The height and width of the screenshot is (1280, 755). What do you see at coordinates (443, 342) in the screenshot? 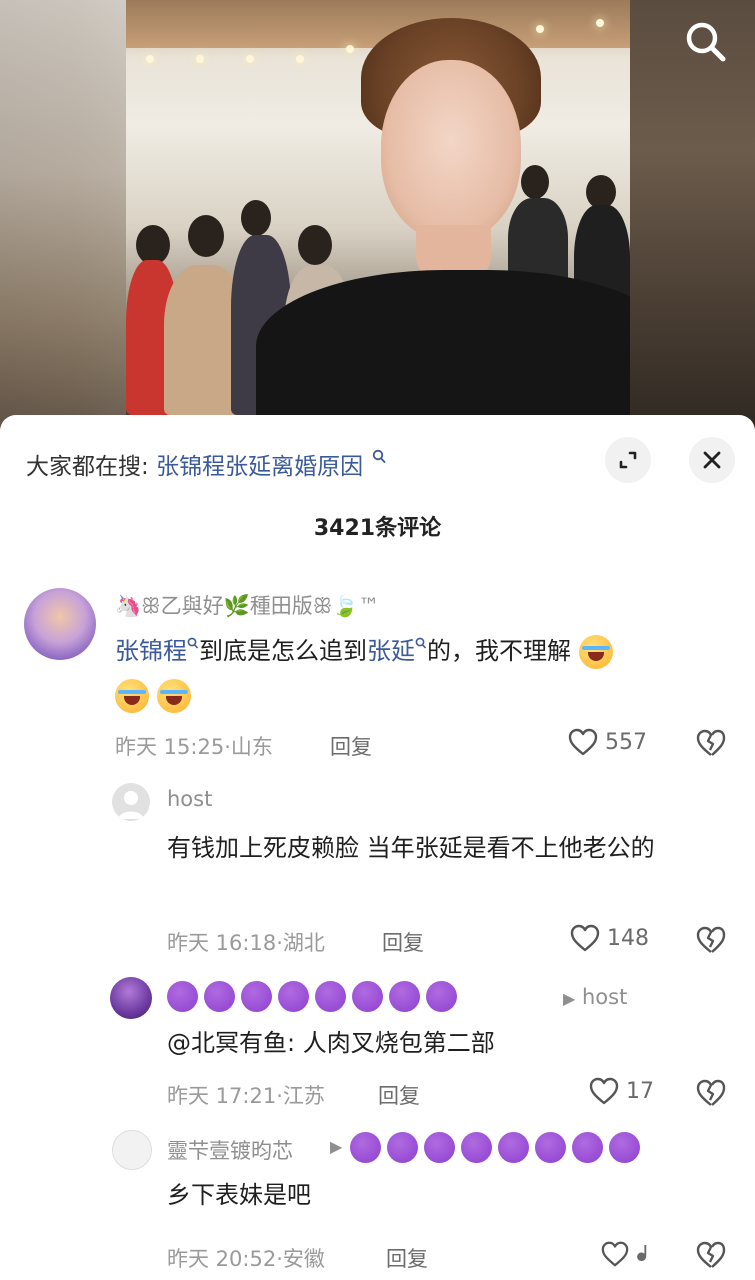
I see `woman-shirt` at bounding box center [443, 342].